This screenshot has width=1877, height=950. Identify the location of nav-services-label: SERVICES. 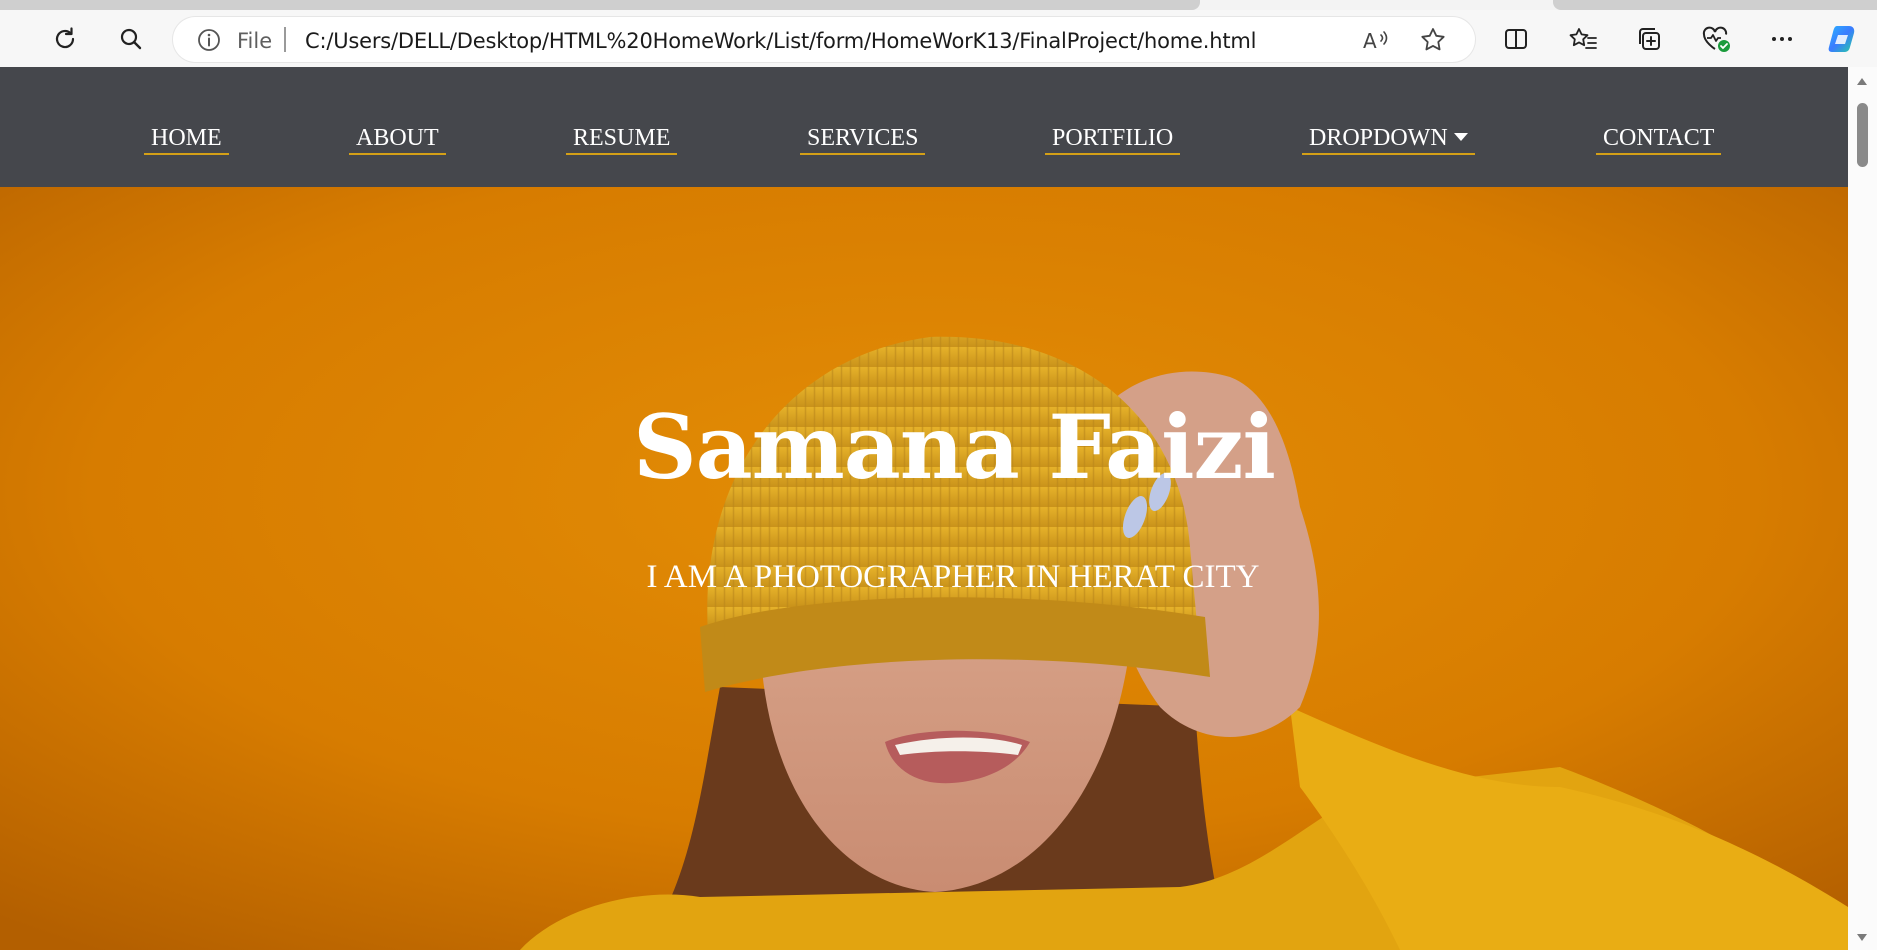
(863, 138).